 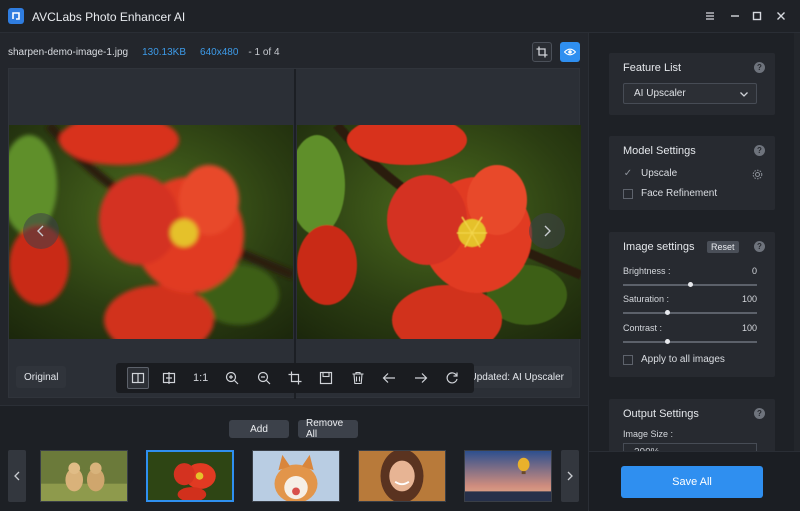 I want to click on thumbnail-red-flower, so click(x=190, y=476).